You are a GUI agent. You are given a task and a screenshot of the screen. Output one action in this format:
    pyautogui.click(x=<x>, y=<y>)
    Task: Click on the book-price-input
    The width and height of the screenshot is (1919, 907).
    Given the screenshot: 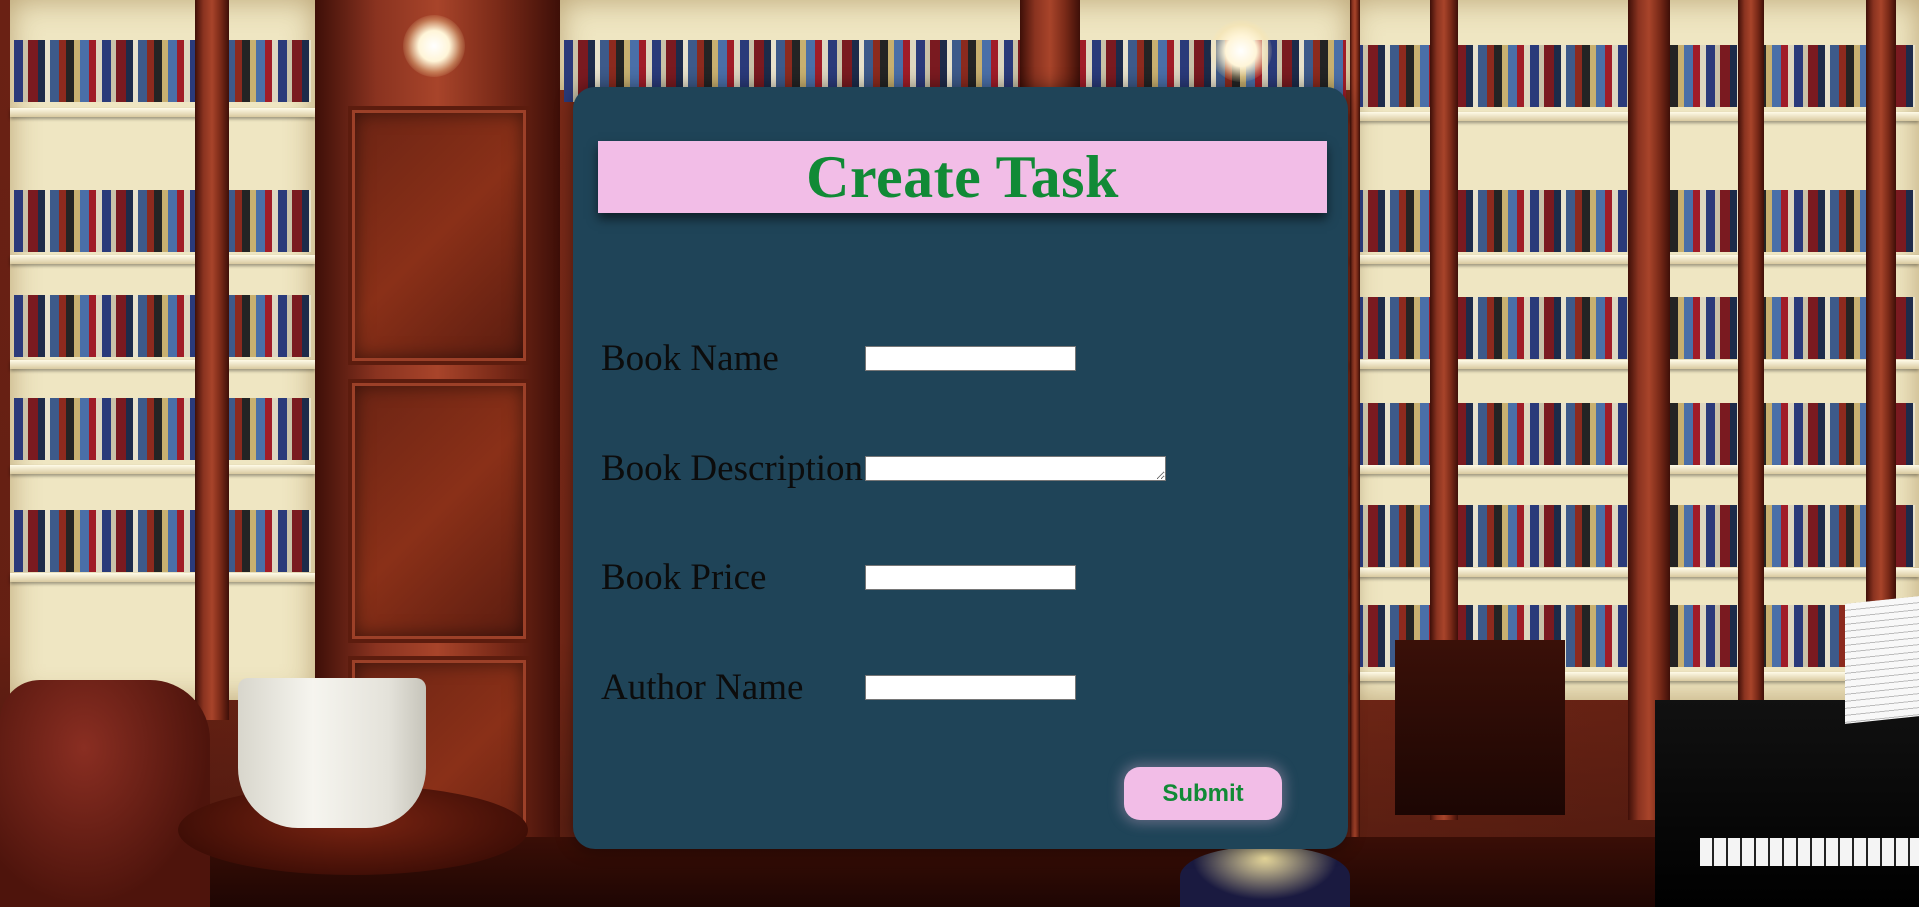 What is the action you would take?
    pyautogui.click(x=970, y=577)
    